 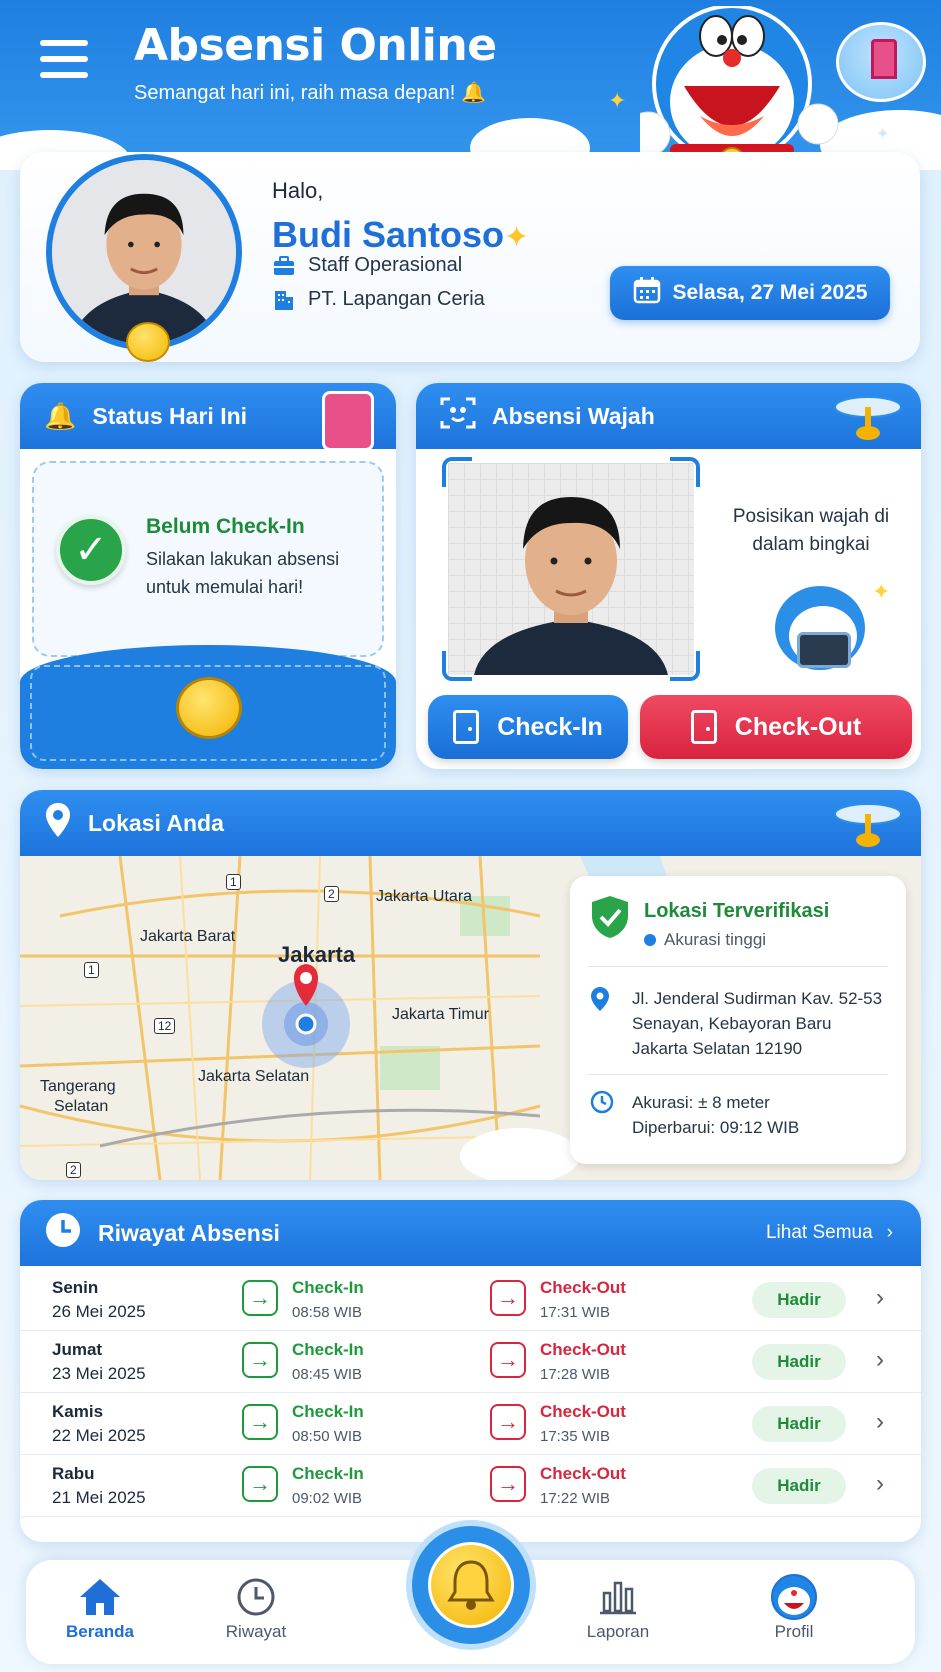 What do you see at coordinates (716, 1115) in the screenshot?
I see `accuracy-info: Akurasi: ± 8 meter Diperbarui: 09:12 WIB` at bounding box center [716, 1115].